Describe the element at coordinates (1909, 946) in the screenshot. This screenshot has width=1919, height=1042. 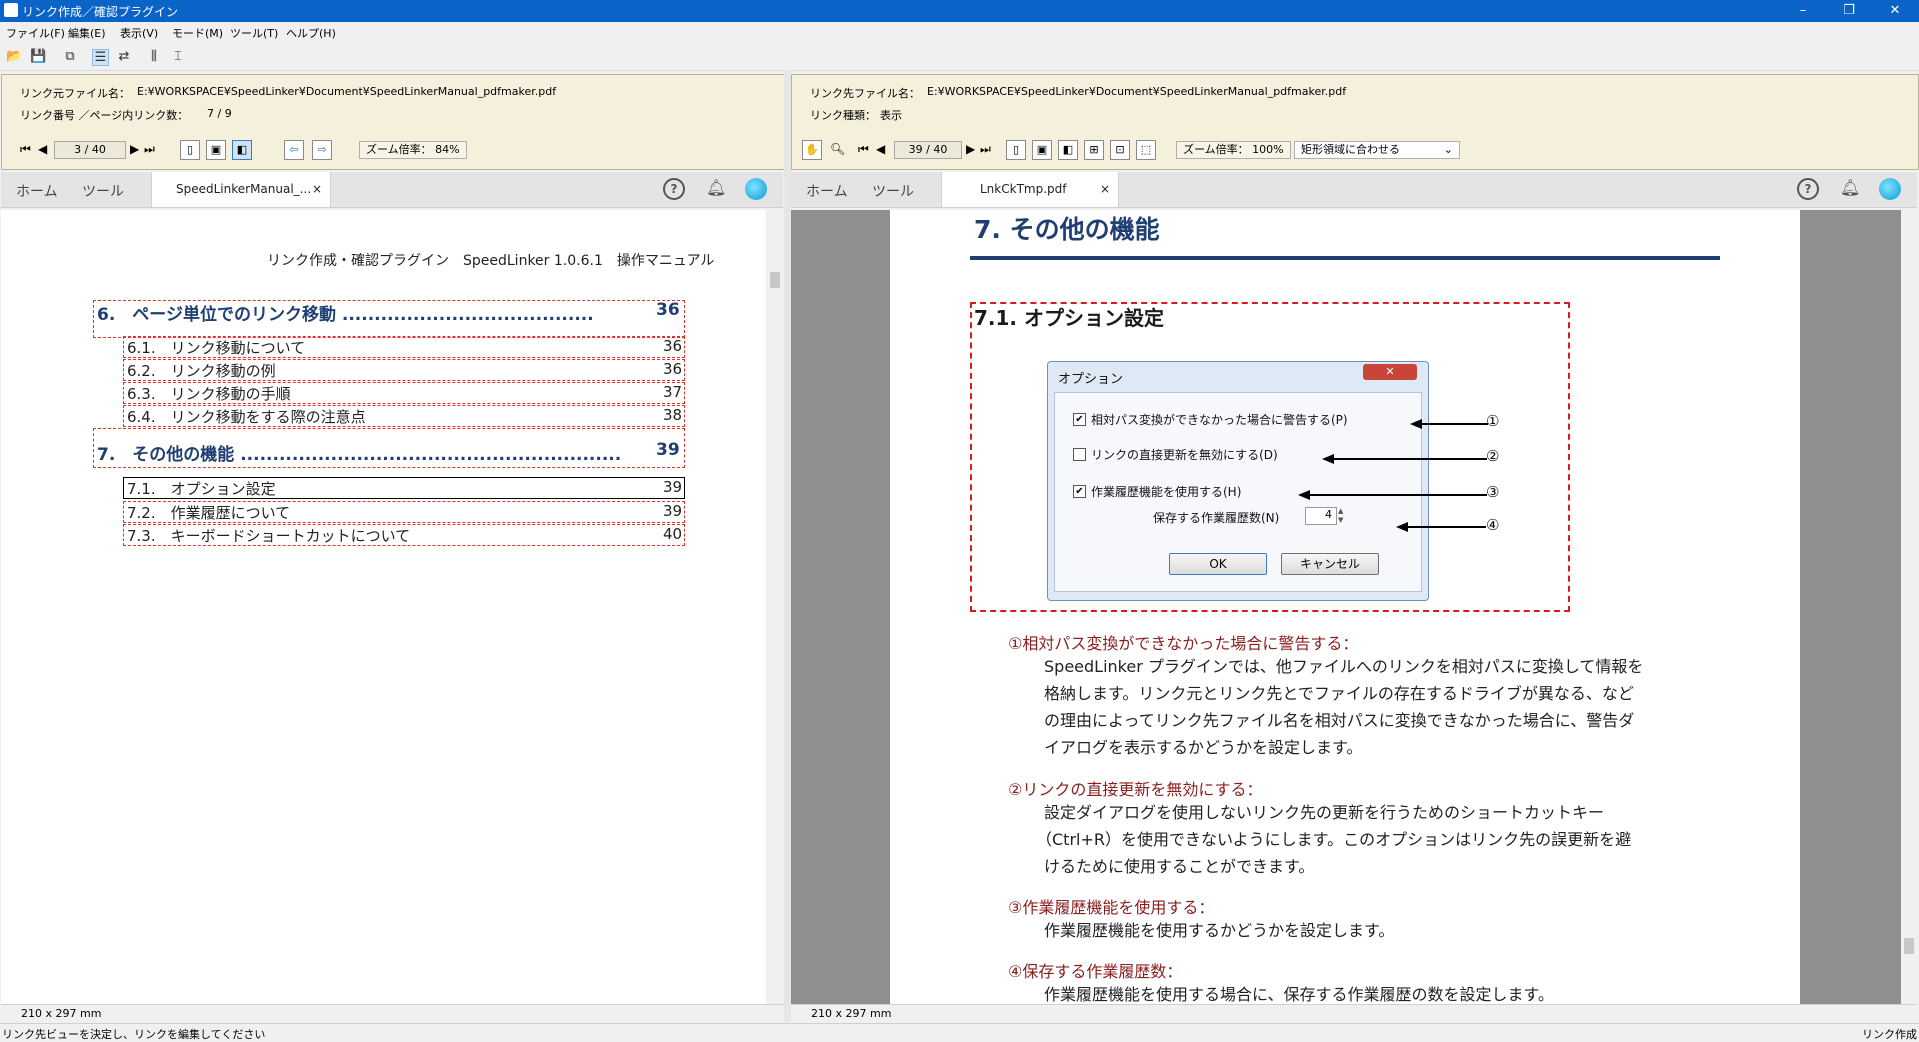
I see `target-scroll-thumb` at that location.